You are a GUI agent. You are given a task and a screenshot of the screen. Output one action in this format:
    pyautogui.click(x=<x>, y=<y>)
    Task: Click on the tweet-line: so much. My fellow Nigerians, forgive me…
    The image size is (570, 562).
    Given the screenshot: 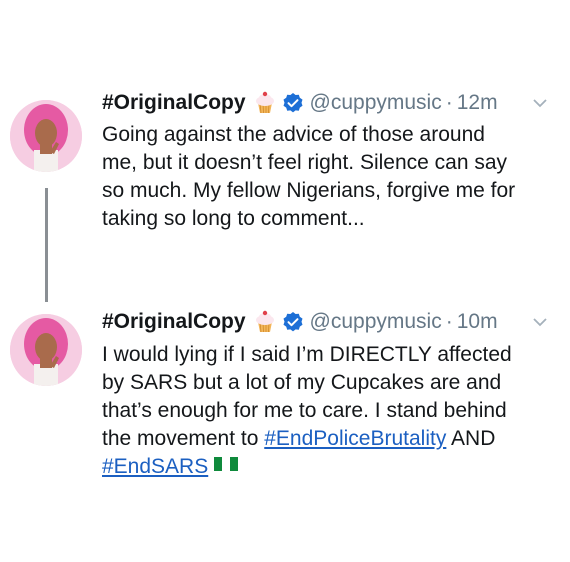 What is the action you would take?
    pyautogui.click(x=309, y=190)
    